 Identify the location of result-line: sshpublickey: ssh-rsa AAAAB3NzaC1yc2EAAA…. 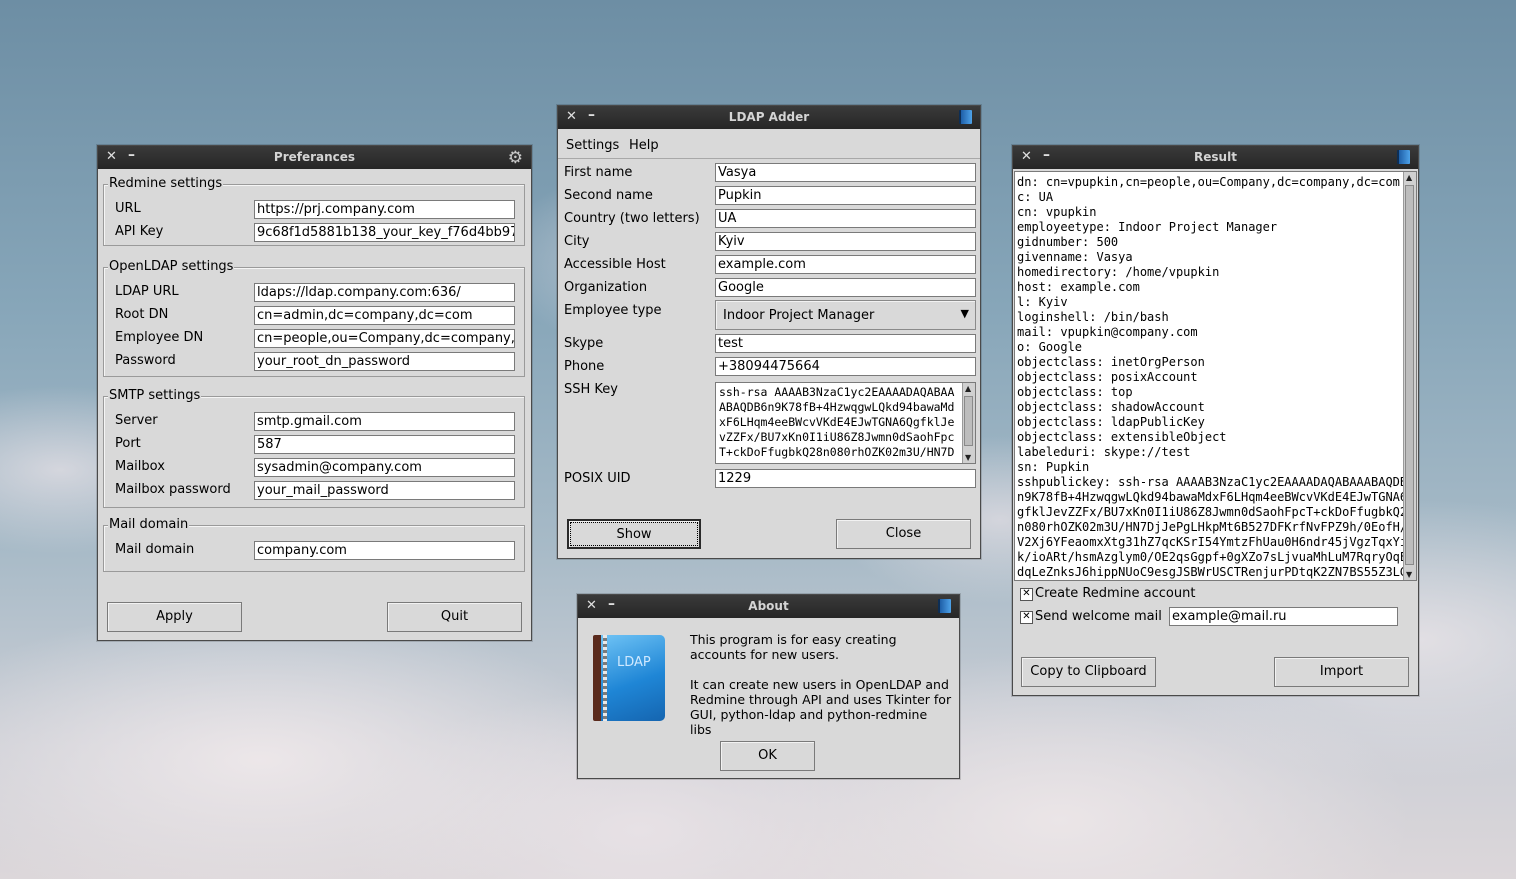
(1216, 482).